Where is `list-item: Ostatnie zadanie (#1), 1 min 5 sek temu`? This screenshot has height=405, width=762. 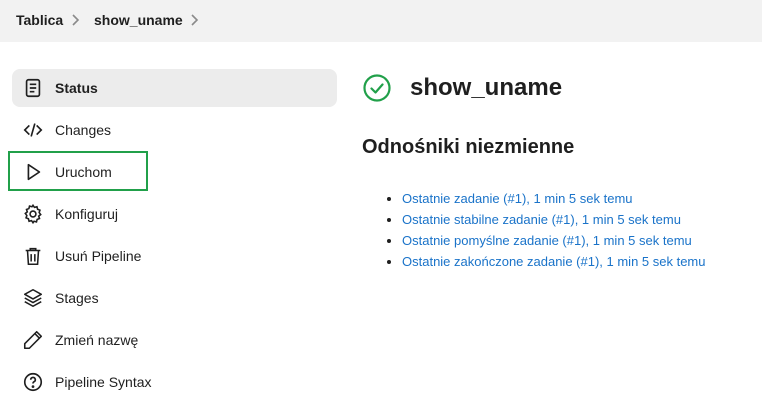 list-item: Ostatnie zadanie (#1), 1 min 5 sek temu is located at coordinates (554, 198).